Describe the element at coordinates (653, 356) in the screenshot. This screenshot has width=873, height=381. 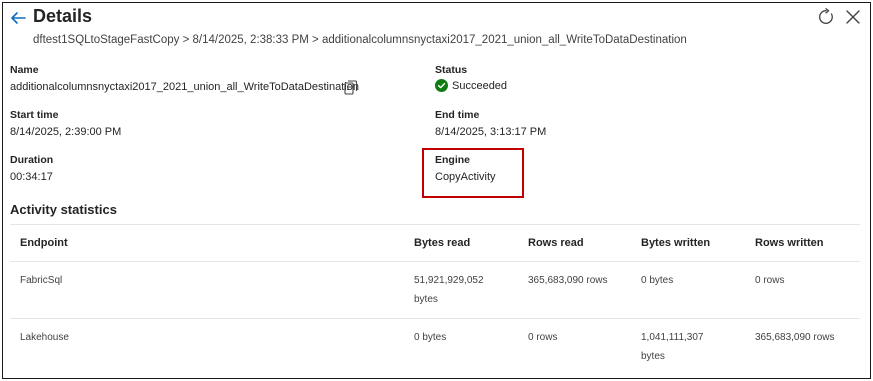
I see `bytes-written-unit: bytes` at that location.